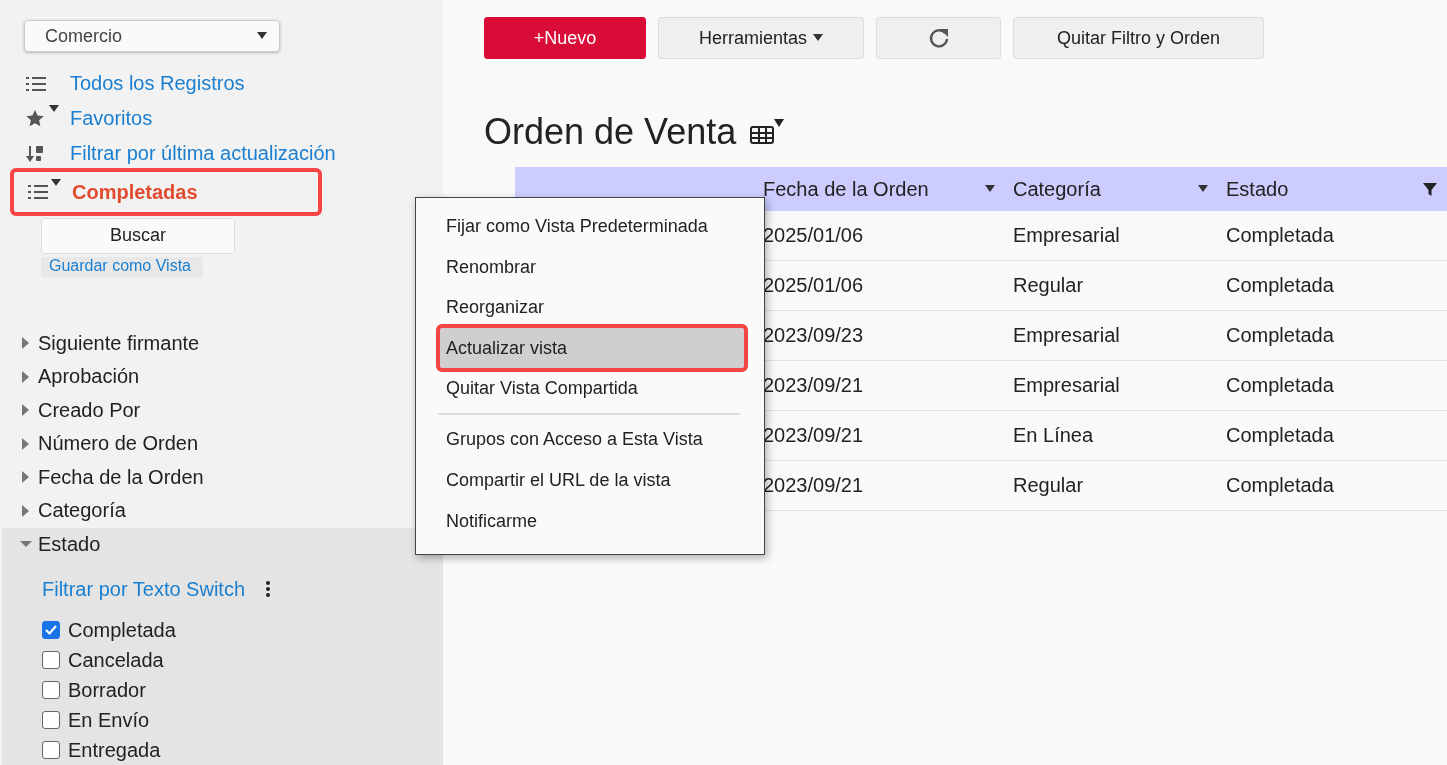 Image resolution: width=1447 pixels, height=765 pixels. What do you see at coordinates (109, 720) in the screenshot?
I see `option-label: En Envío` at bounding box center [109, 720].